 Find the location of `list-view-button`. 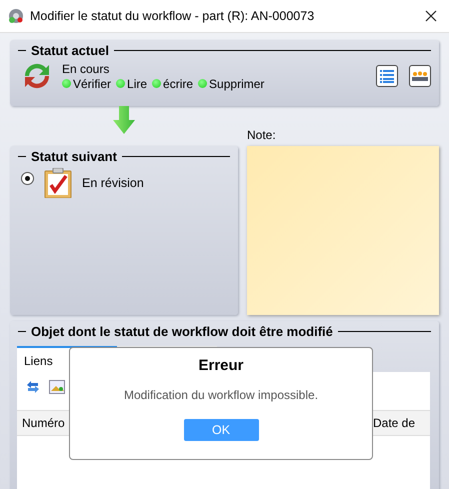

list-view-button is located at coordinates (387, 76).